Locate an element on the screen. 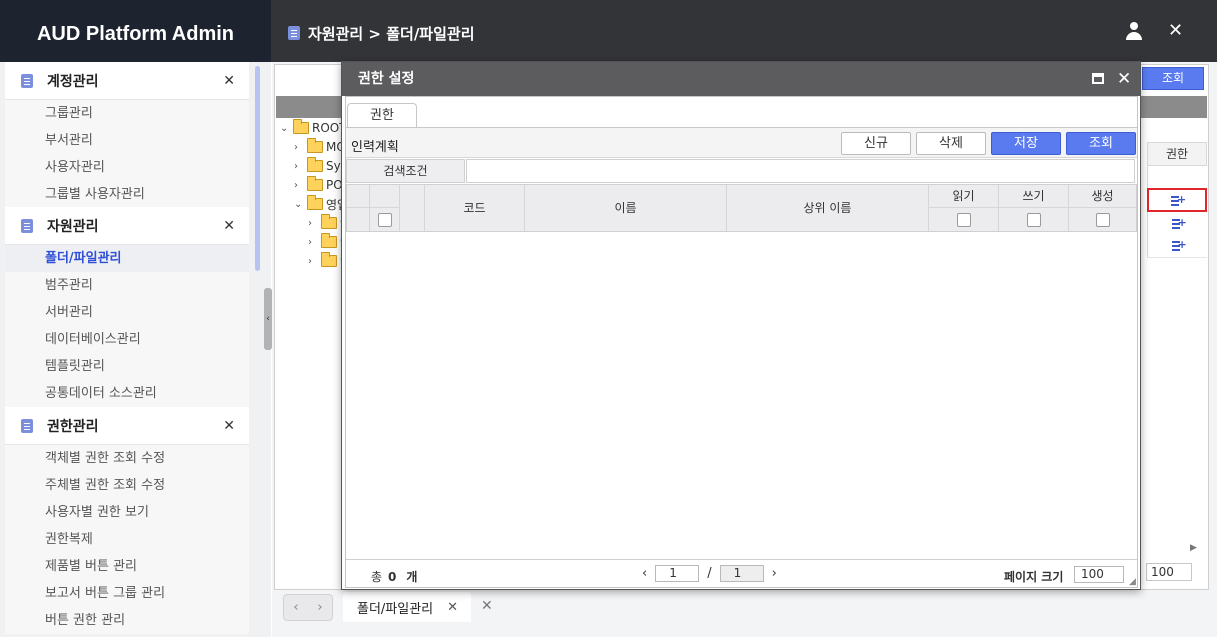 This screenshot has width=1217, height=637. tree-node: › MO is located at coordinates (320, 147).